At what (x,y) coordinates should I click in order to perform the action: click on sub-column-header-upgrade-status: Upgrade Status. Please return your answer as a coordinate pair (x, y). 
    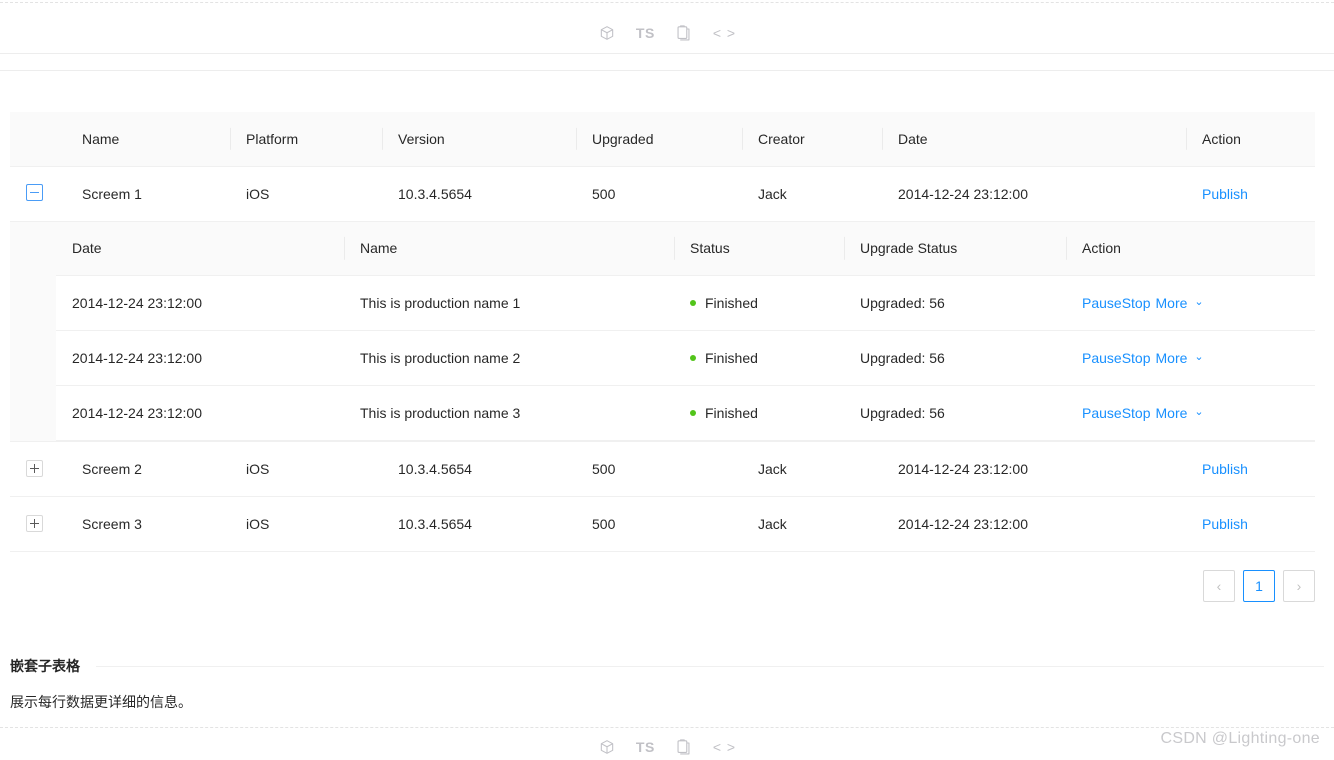
    Looking at the image, I should click on (955, 248).